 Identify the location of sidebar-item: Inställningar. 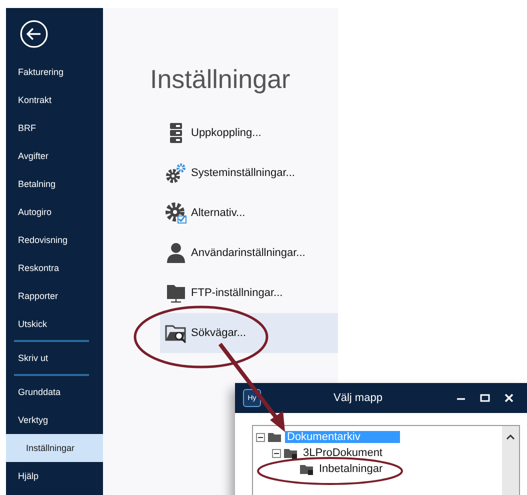
(54, 448).